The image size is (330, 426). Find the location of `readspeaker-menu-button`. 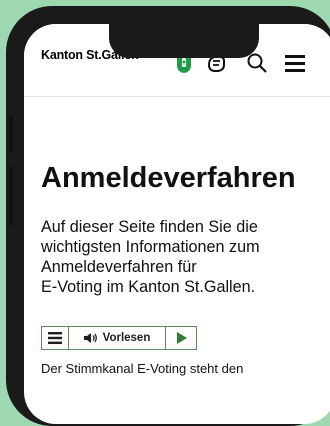

readspeaker-menu-button is located at coordinates (55, 338).